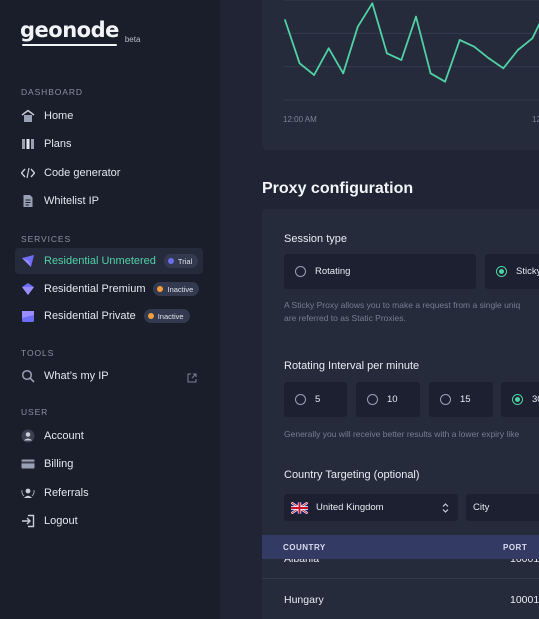 The height and width of the screenshot is (619, 539). What do you see at coordinates (76, 376) in the screenshot?
I see `sidebar-item-label: What’s my IP` at bounding box center [76, 376].